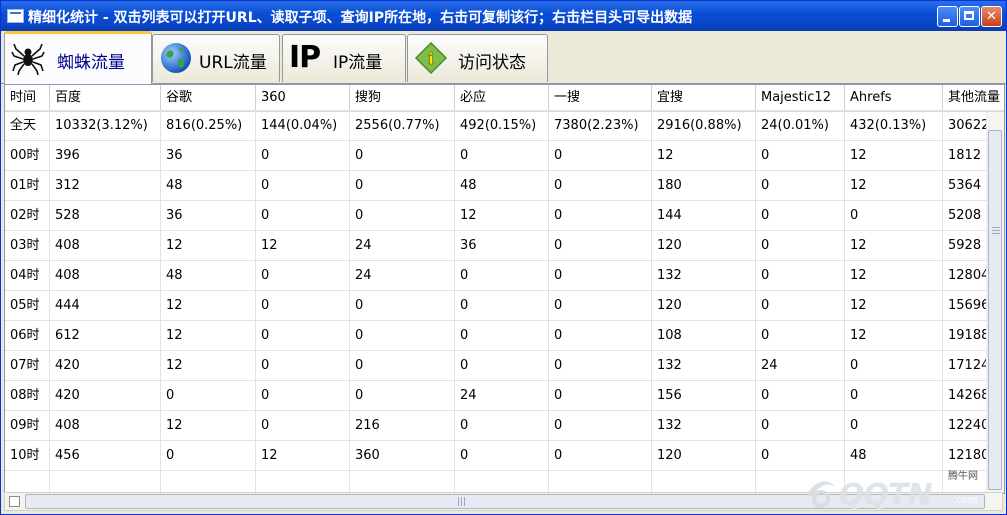 The width and height of the screenshot is (1007, 515). What do you see at coordinates (504, 306) in the screenshot?
I see `table-row: 05时 444 12 0 0 0 0 120 0 12 15696` at bounding box center [504, 306].